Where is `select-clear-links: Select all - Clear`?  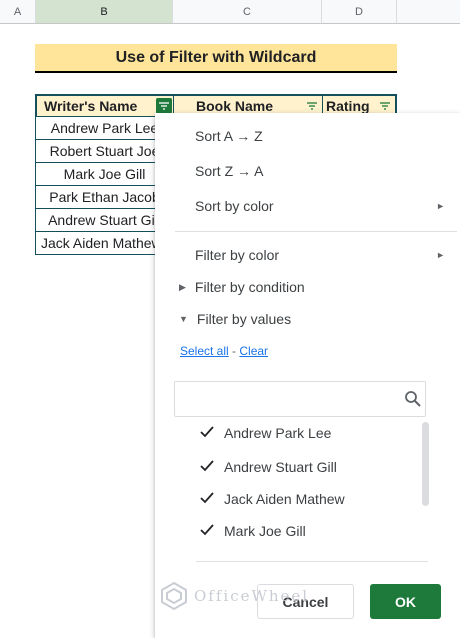
select-clear-links: Select all - Clear is located at coordinates (224, 351).